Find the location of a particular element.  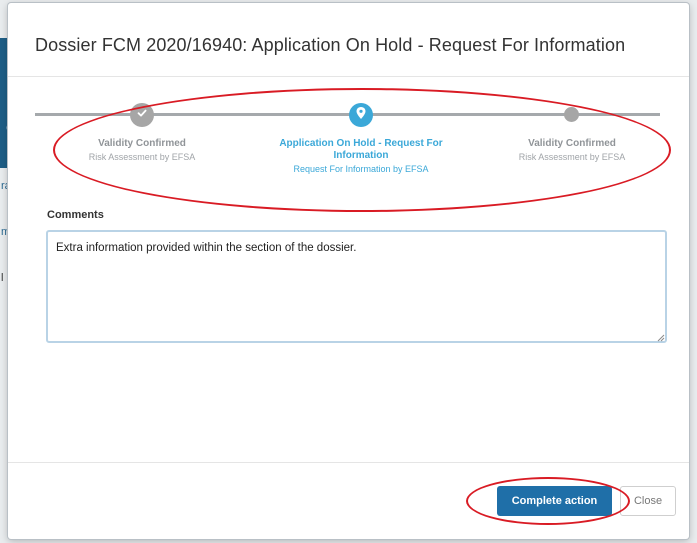

step-completed-node is located at coordinates (142, 115).